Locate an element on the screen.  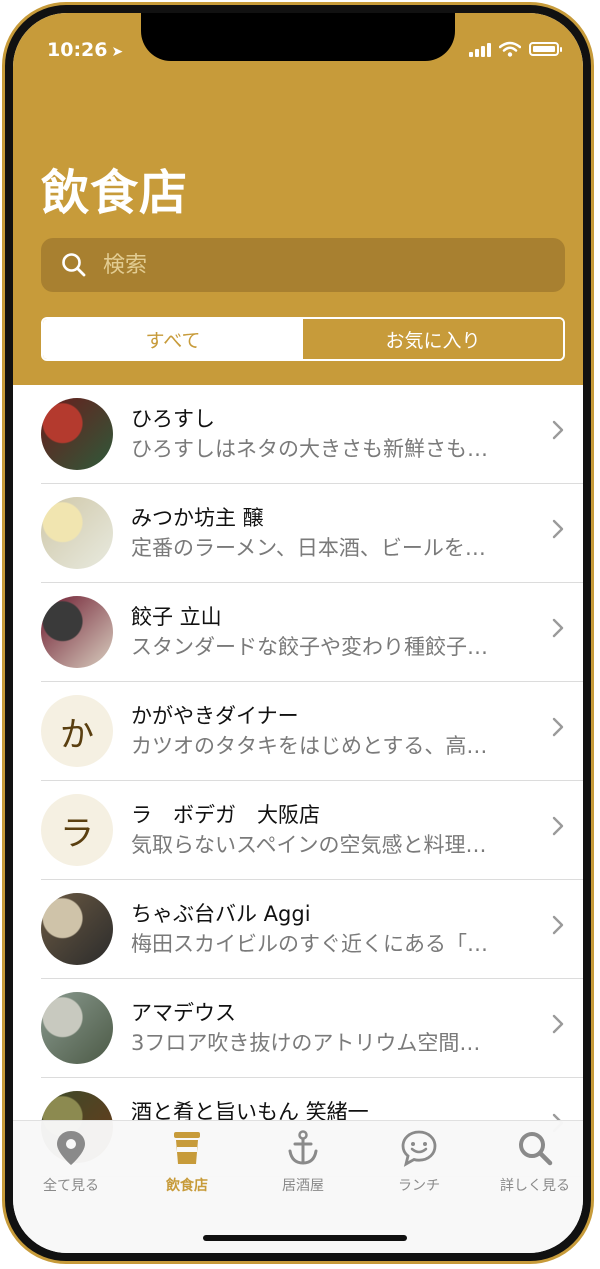
map-pin-icon is located at coordinates (71, 1148).